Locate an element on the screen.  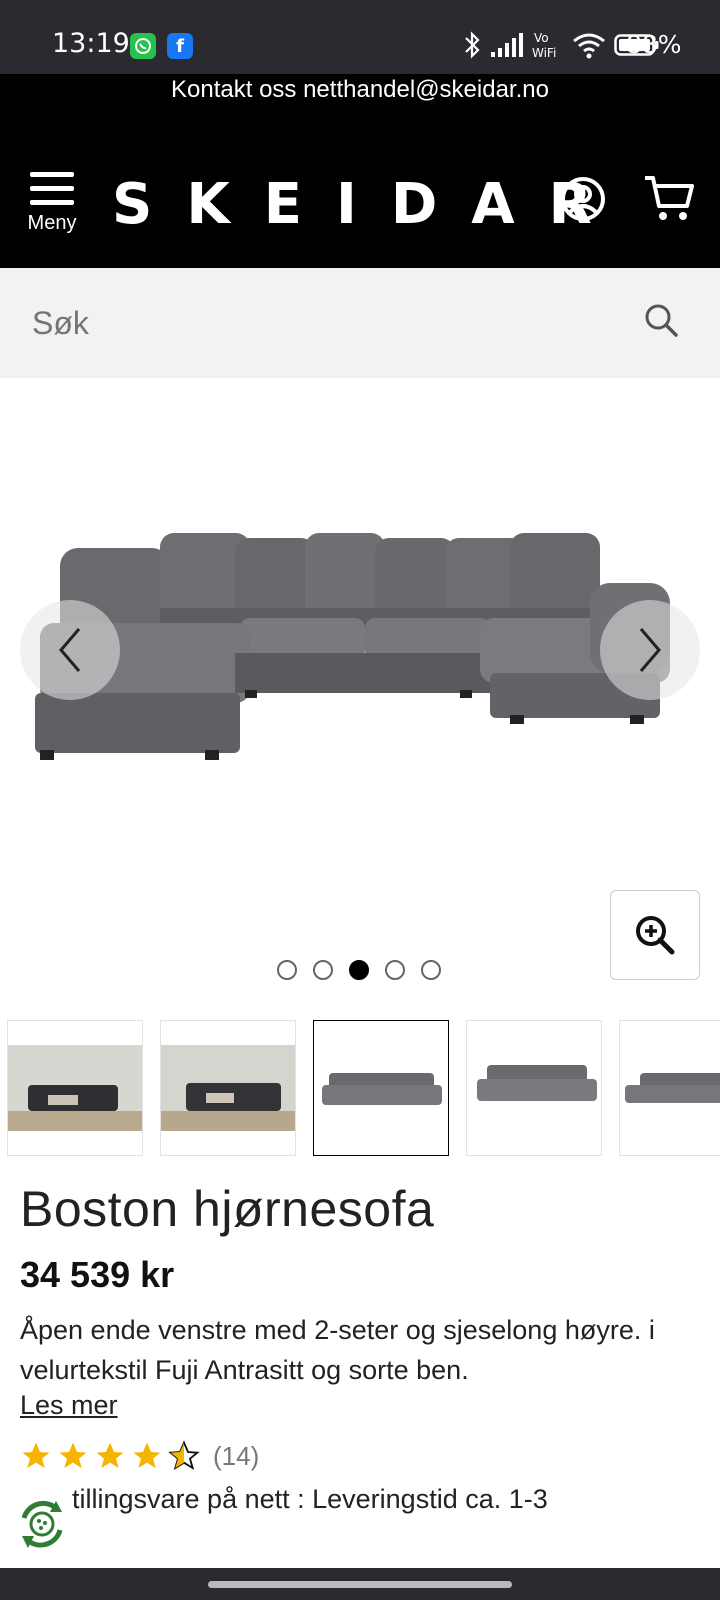
facebook-icon: f is located at coordinates (180, 46).